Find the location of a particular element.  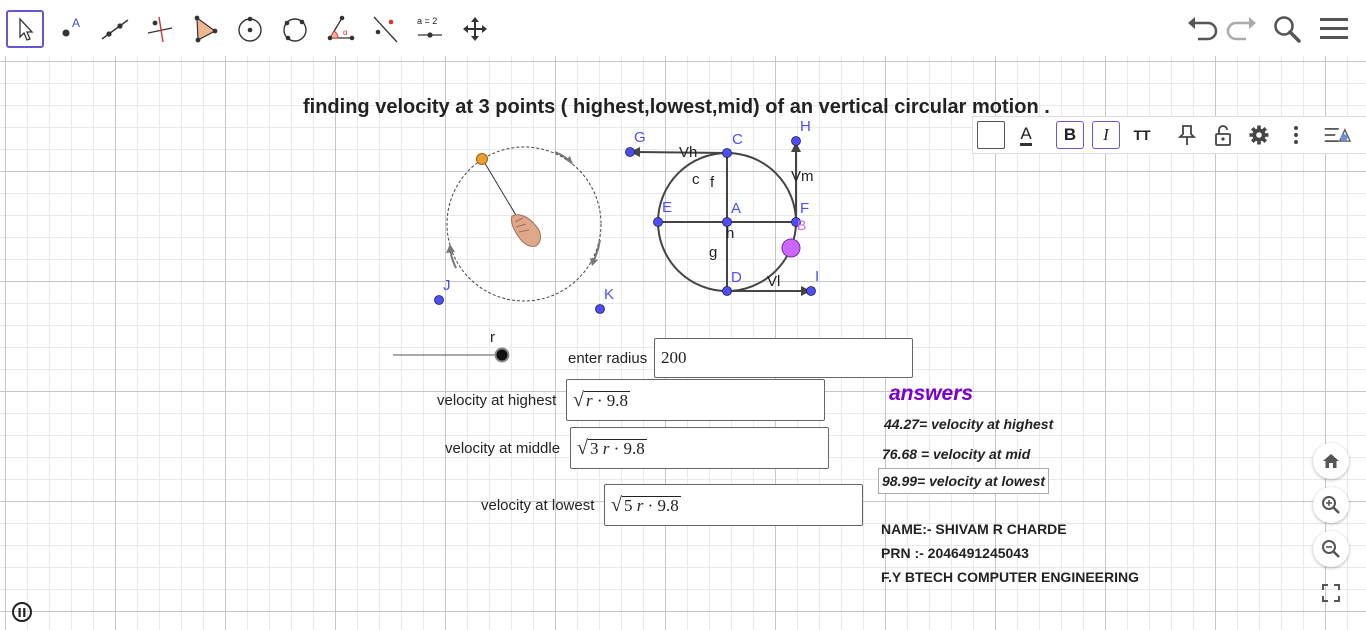

more-vertical-icon is located at coordinates (1296, 135).